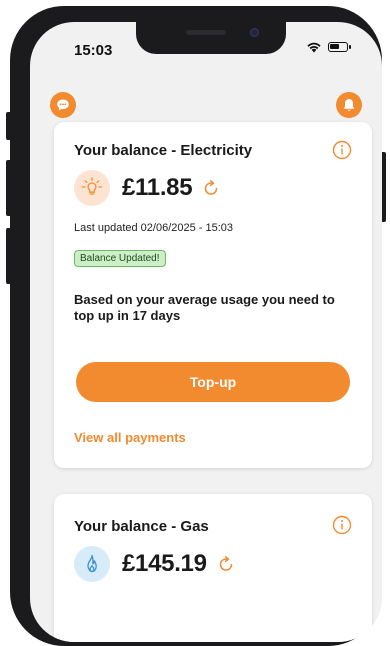 This screenshot has height=646, width=390. I want to click on electricity-icon-circle, so click(92, 188).